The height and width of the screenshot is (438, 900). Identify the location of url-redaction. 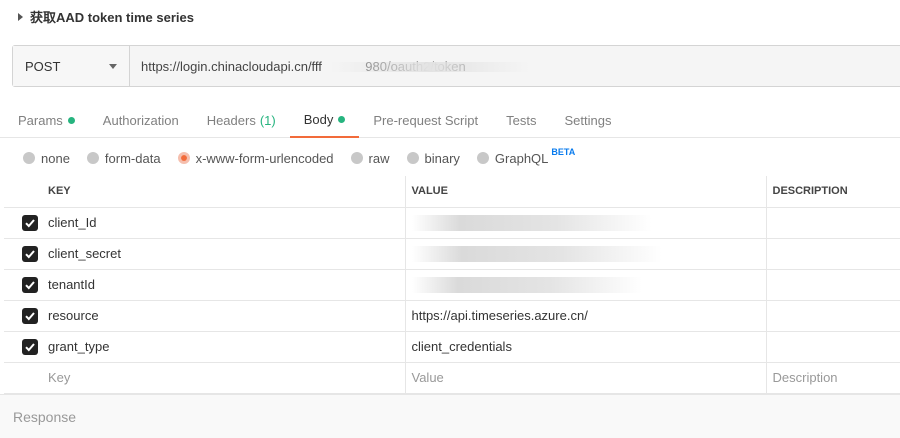
(430, 67).